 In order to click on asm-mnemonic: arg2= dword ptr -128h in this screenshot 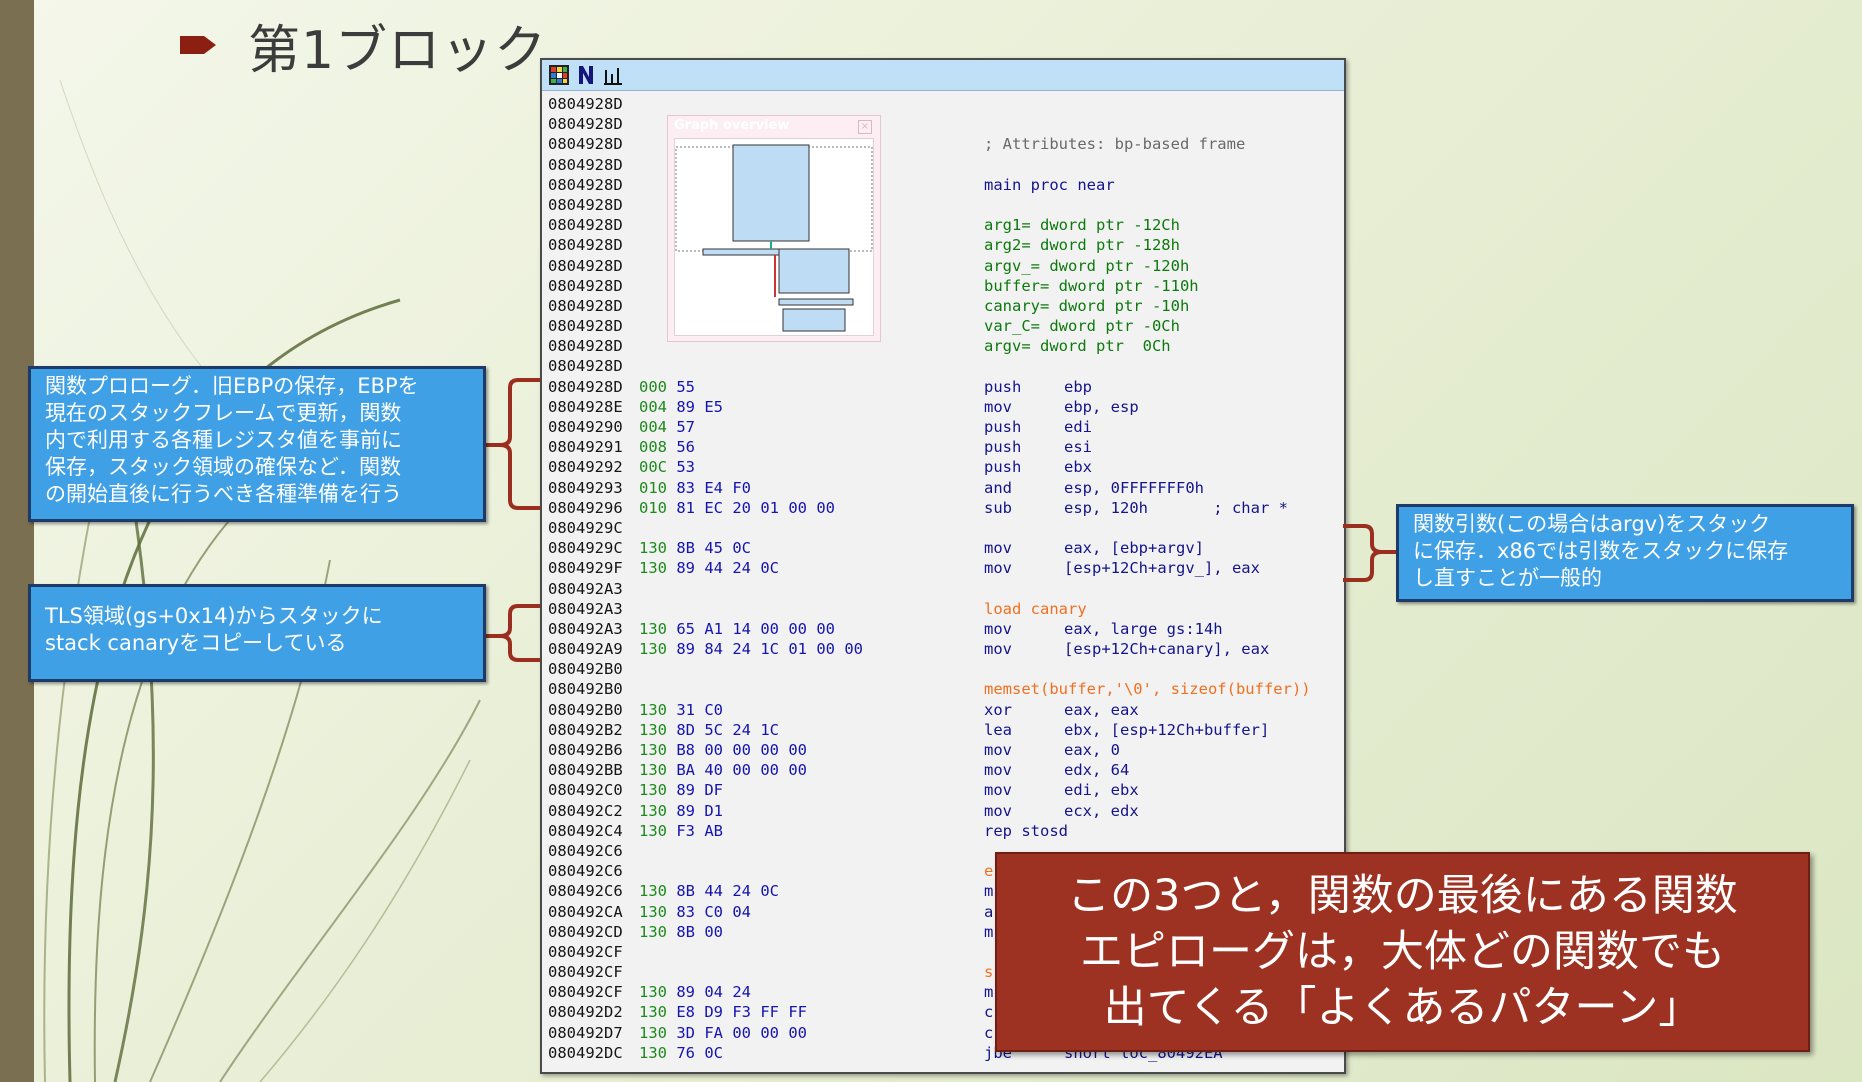, I will do `click(1082, 245)`.